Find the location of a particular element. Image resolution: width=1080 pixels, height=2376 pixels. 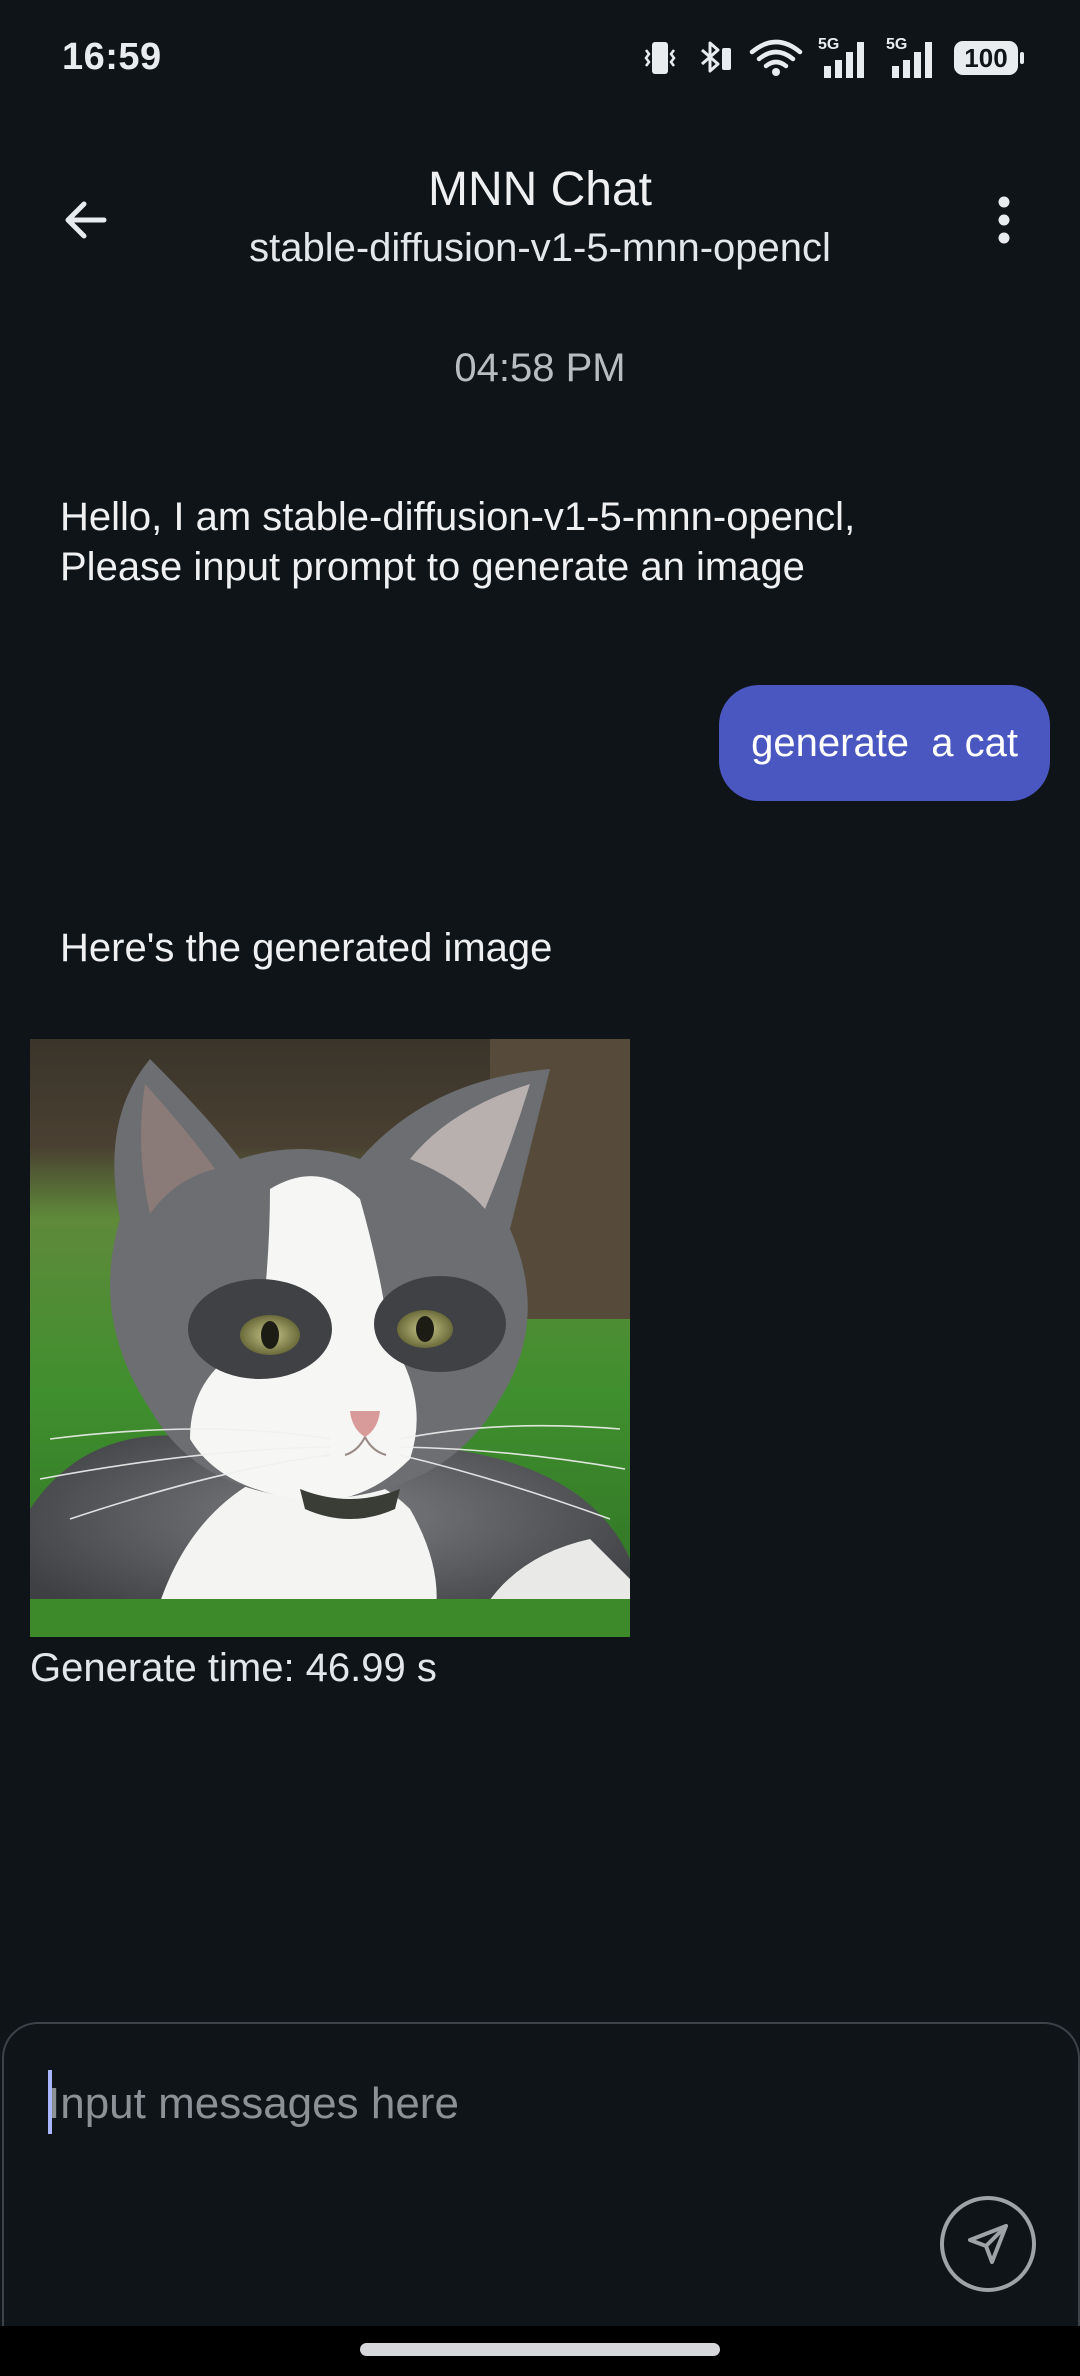

status-bar: 16:59 5G 5G 100 is located at coordinates (540, 55).